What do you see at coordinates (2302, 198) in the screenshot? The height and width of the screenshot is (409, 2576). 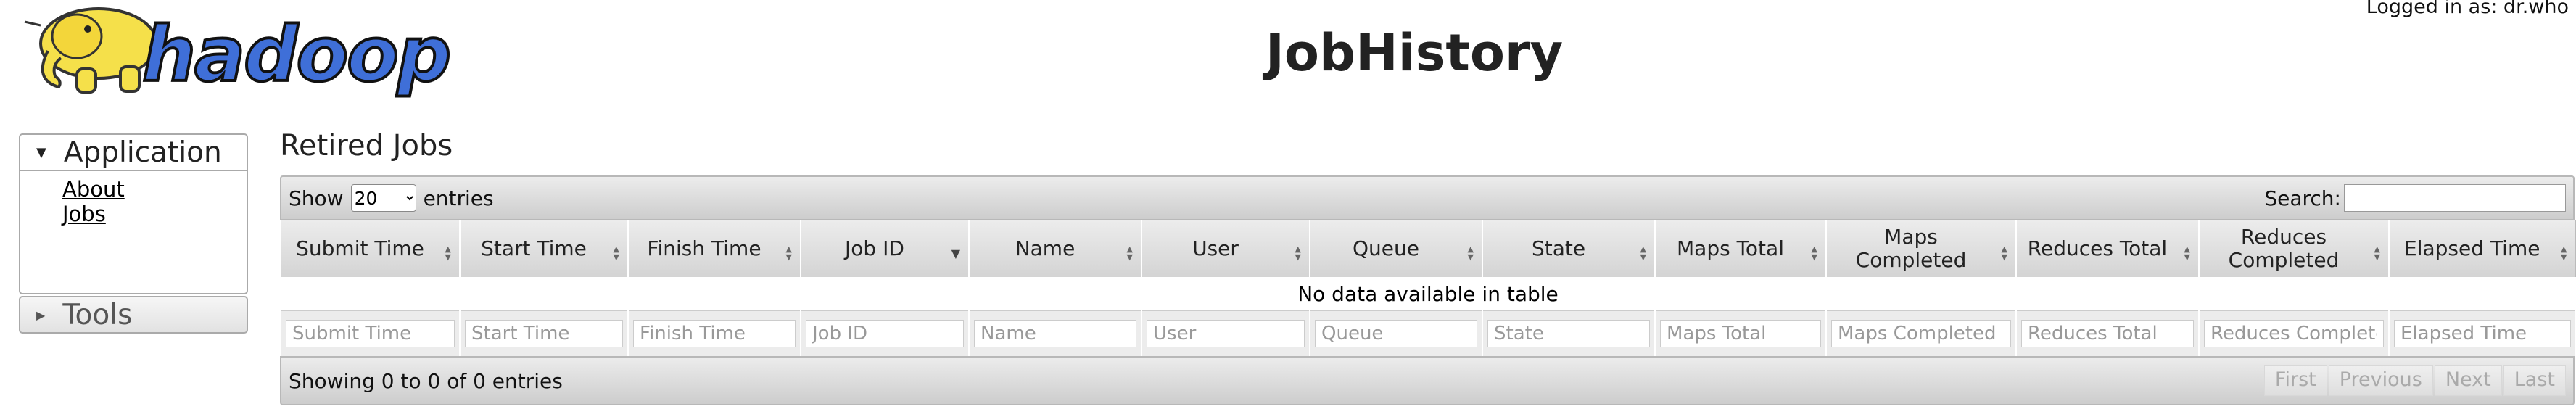 I see `search-label: Search:` at bounding box center [2302, 198].